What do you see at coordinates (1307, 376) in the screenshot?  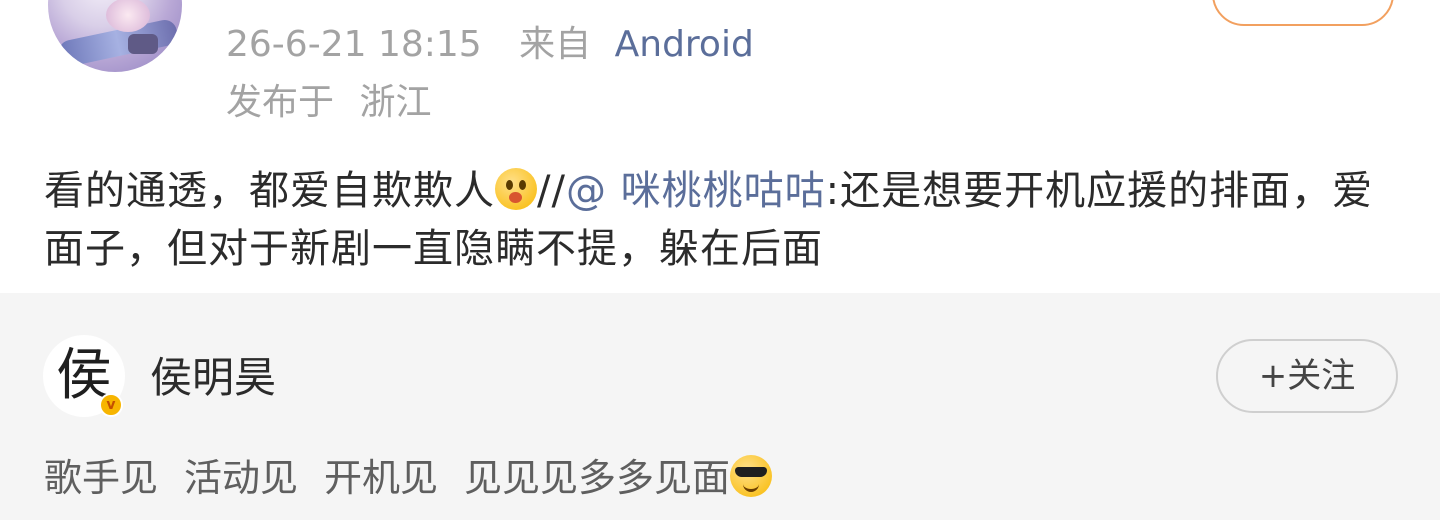 I see `follow-button: +关注` at bounding box center [1307, 376].